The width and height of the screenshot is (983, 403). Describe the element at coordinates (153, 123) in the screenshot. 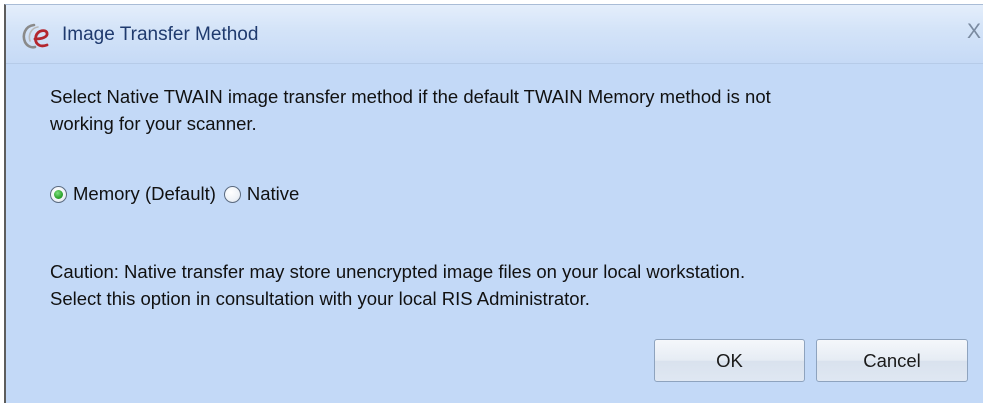

I see `instruction-line-2: working for your scanner.` at that location.